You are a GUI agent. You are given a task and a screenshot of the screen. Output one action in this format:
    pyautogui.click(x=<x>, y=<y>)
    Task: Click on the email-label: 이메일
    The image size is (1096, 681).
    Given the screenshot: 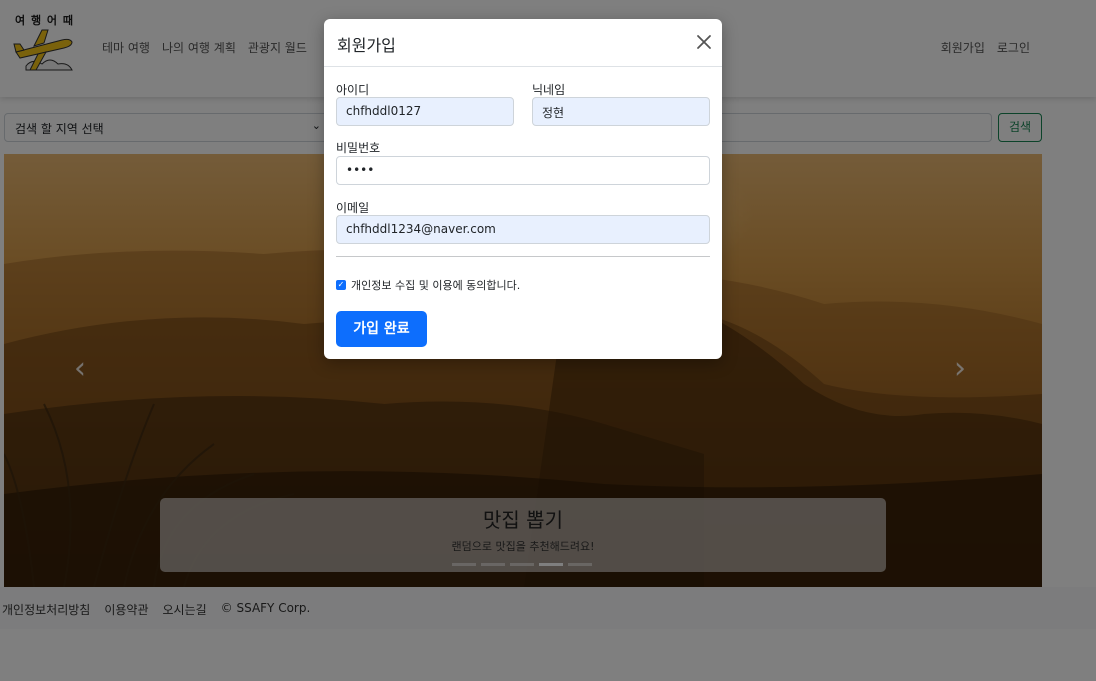 What is the action you would take?
    pyautogui.click(x=353, y=208)
    